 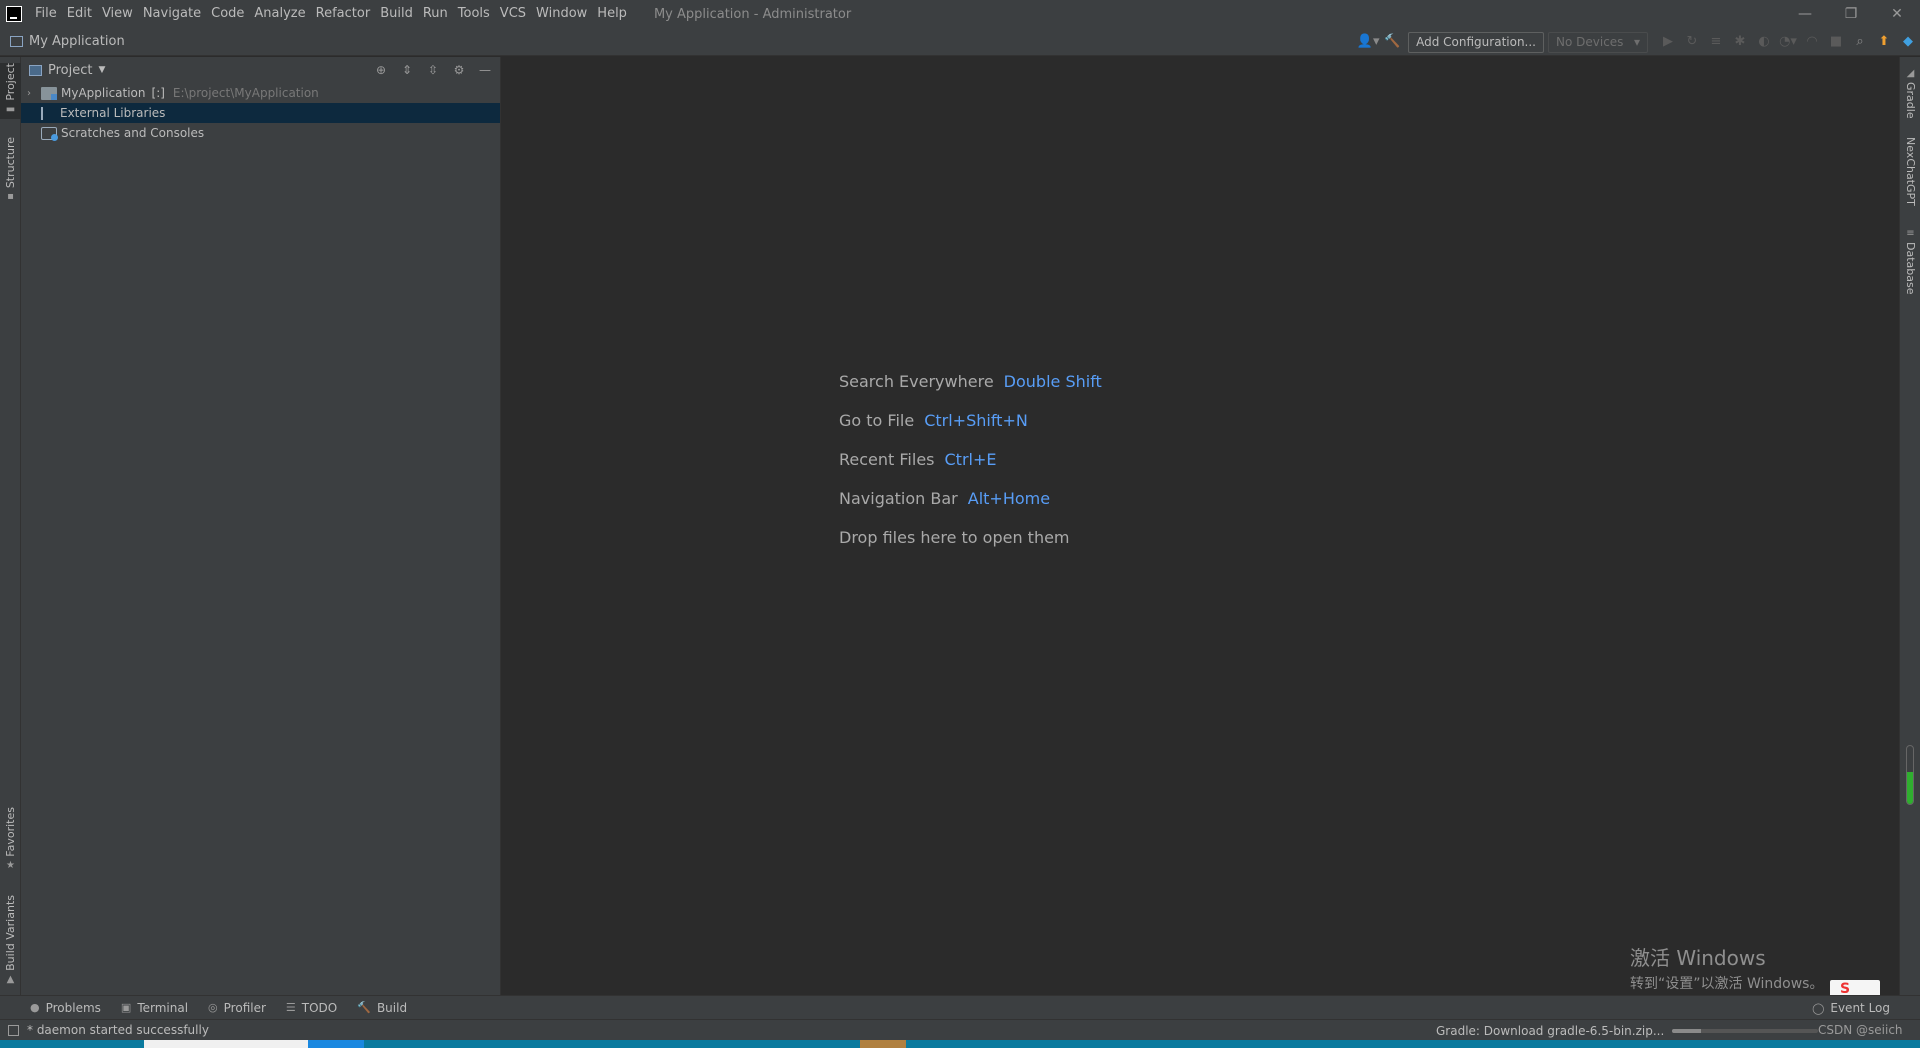 I want to click on tool-tab-structure: Structure ▪, so click(x=10, y=172).